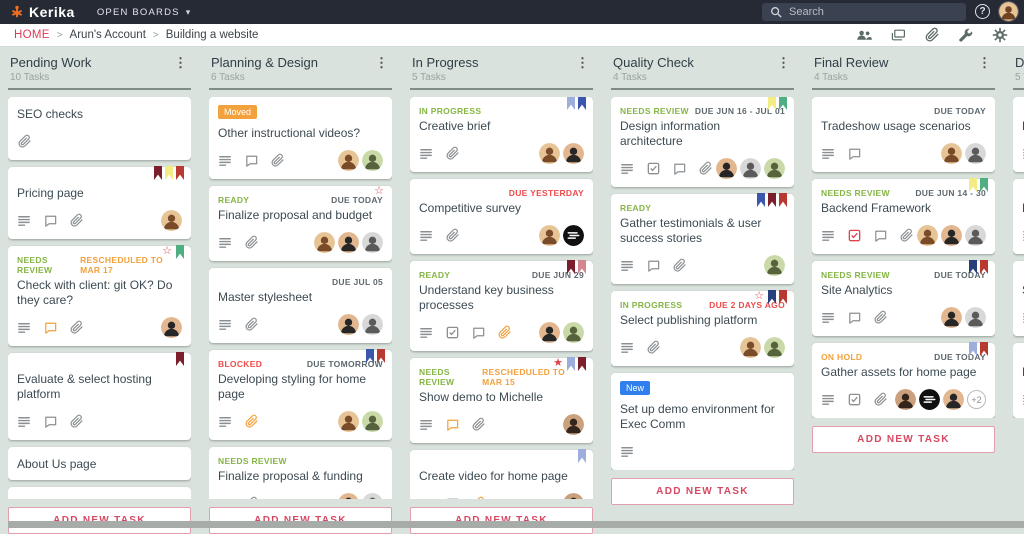 The image size is (1024, 534). Describe the element at coordinates (903, 134) in the screenshot. I see `task-card: DUE TODAY Tradeshow usage scenarios` at that location.